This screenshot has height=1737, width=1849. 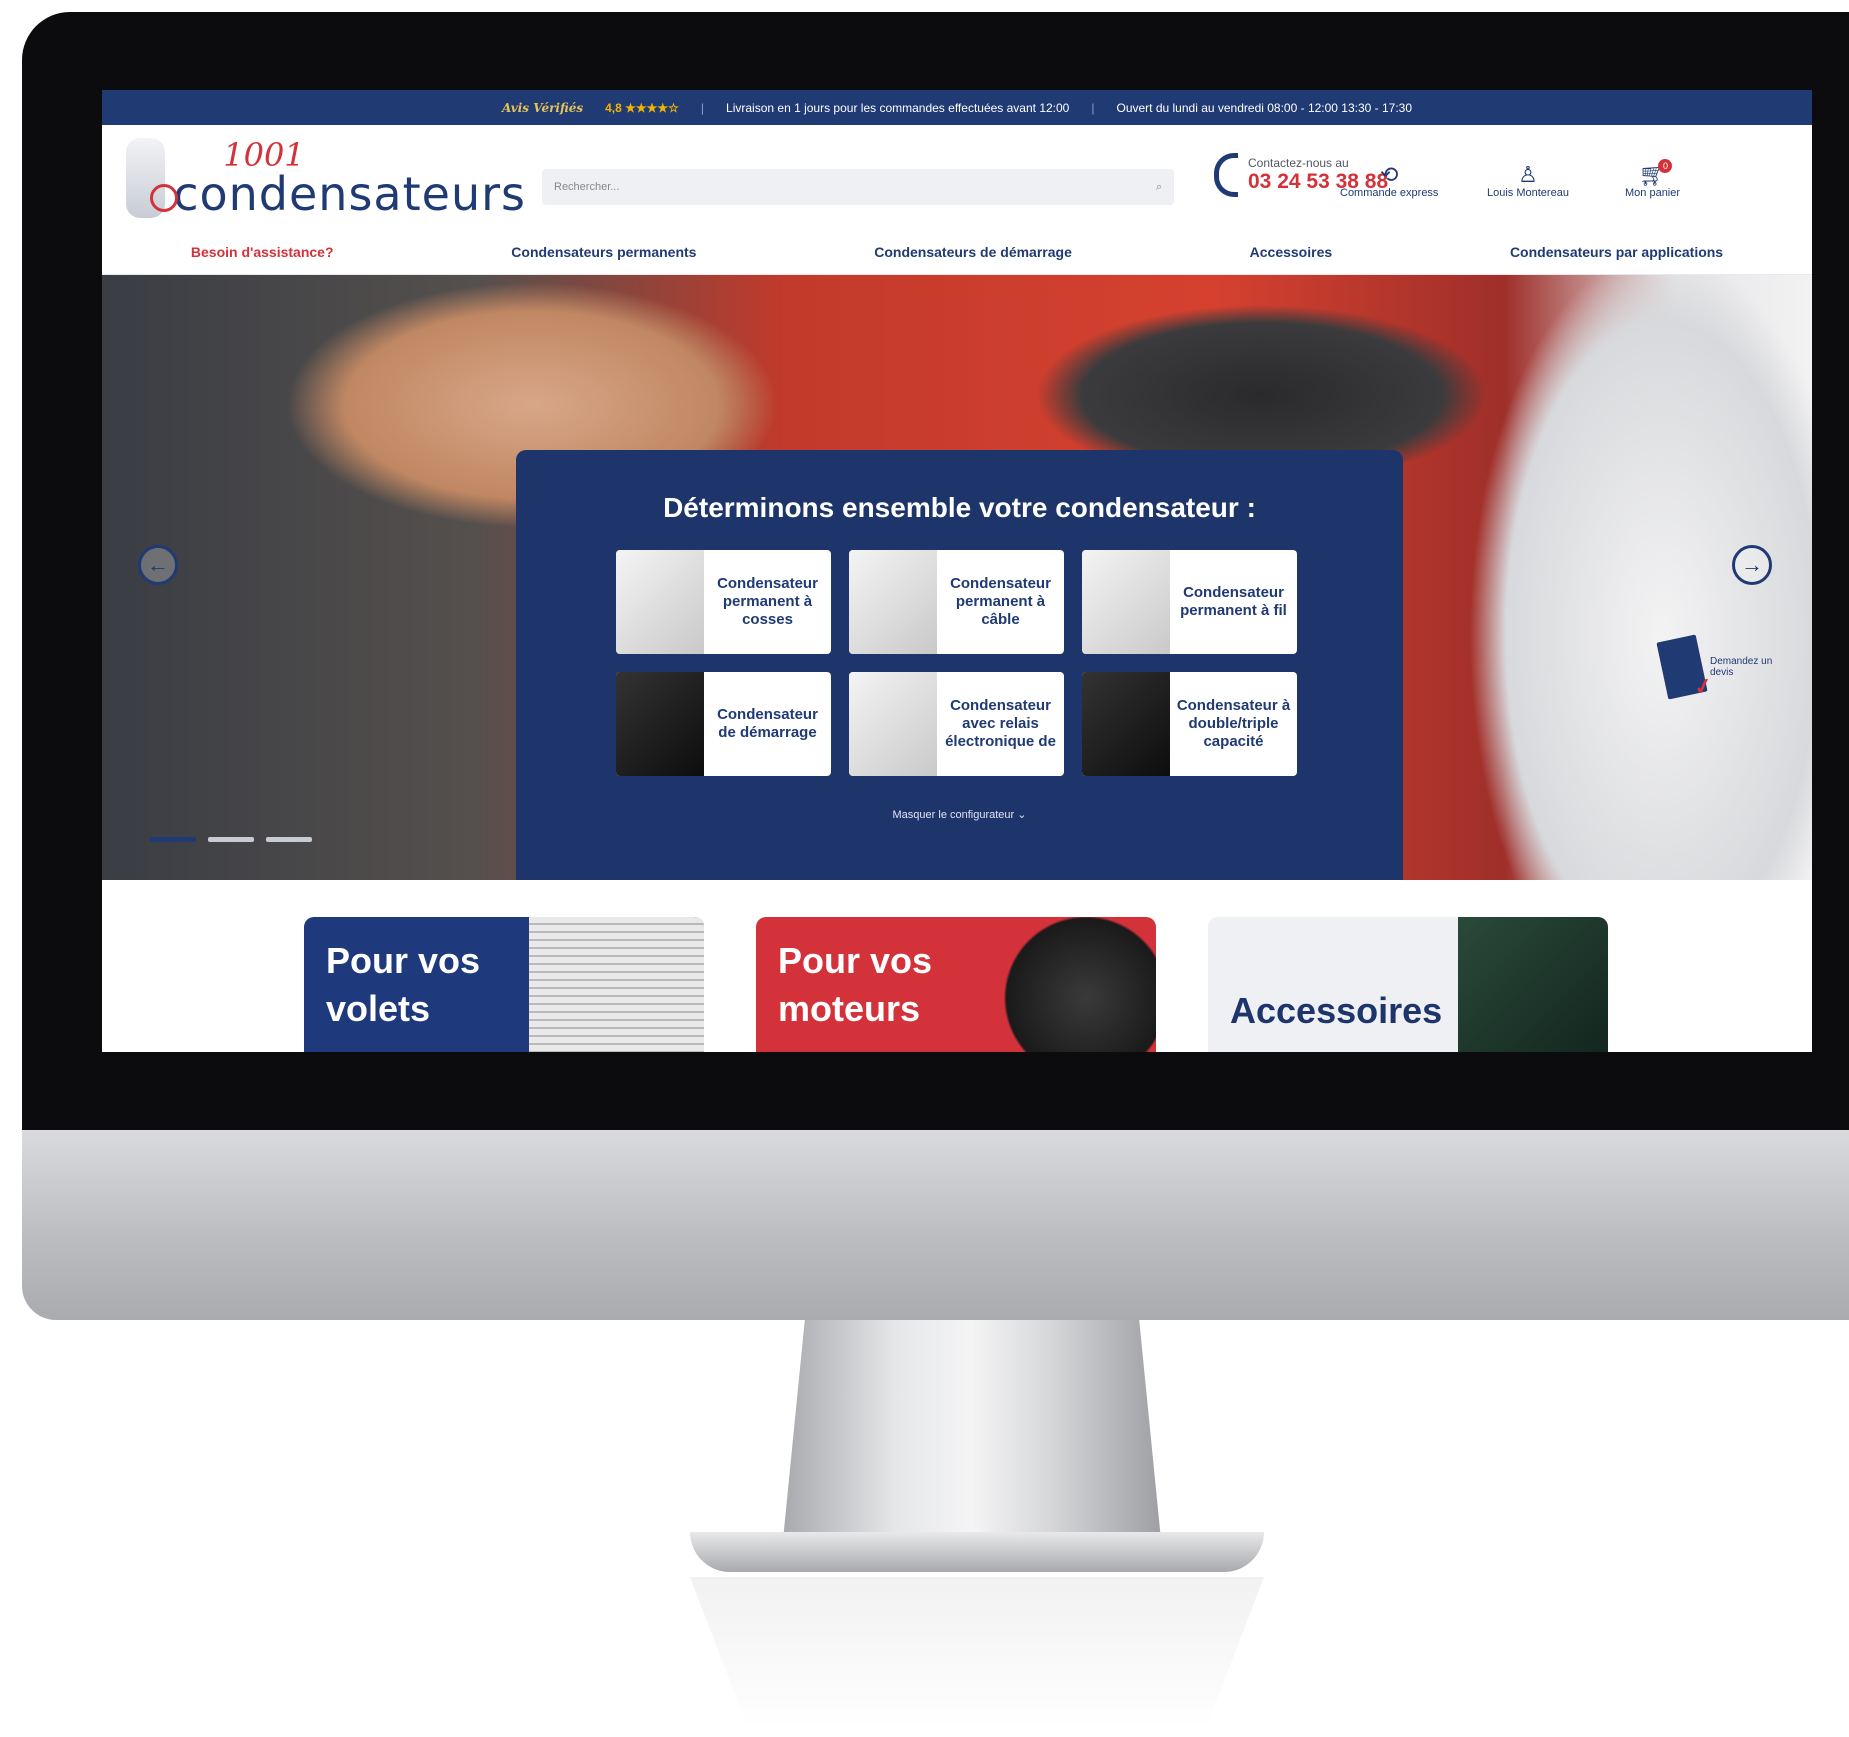 I want to click on hide-configurator-toggle: Masquer le configurateur ⌄, so click(x=959, y=814).